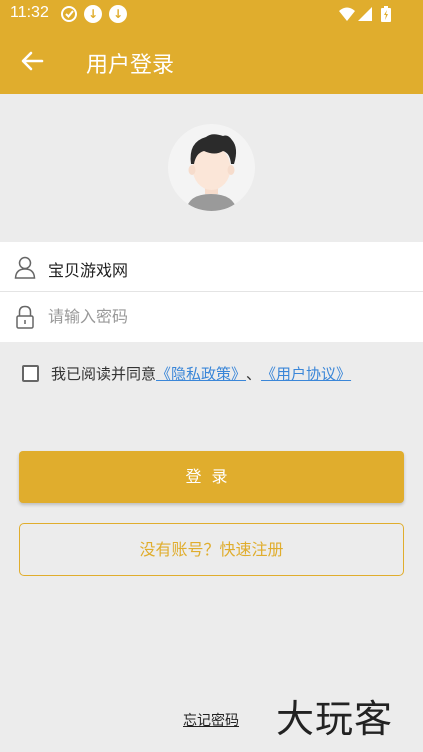 This screenshot has height=752, width=423. Describe the element at coordinates (365, 14) in the screenshot. I see `signal-icon` at that location.